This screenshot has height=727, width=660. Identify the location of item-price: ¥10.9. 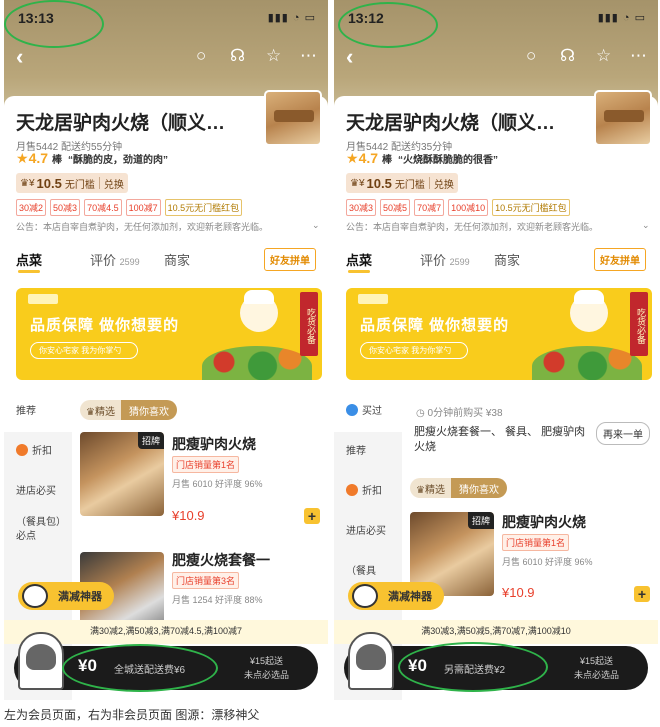
(188, 515).